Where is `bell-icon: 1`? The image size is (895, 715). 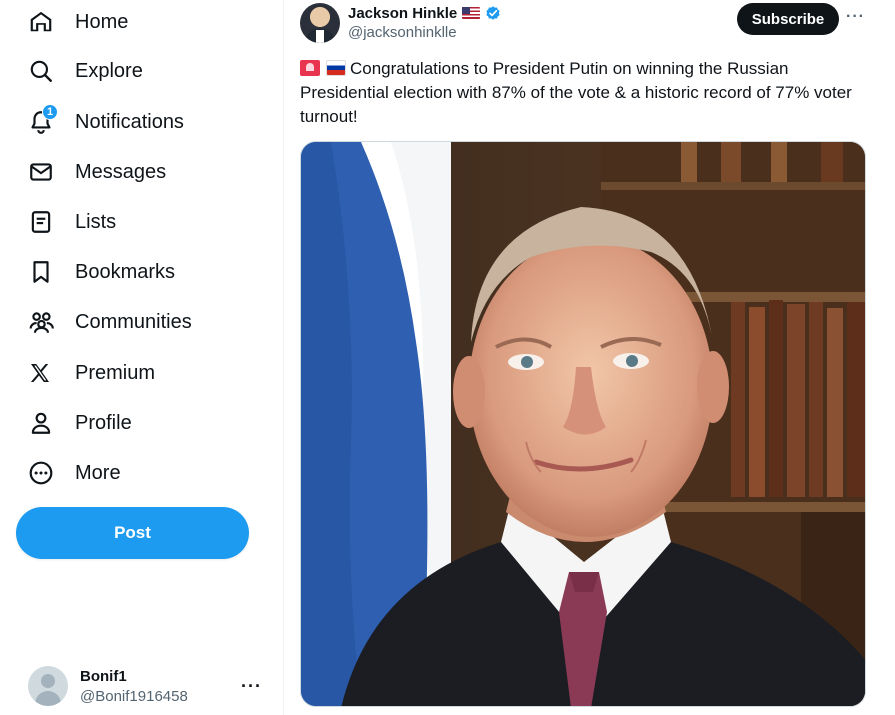 bell-icon: 1 is located at coordinates (40, 122).